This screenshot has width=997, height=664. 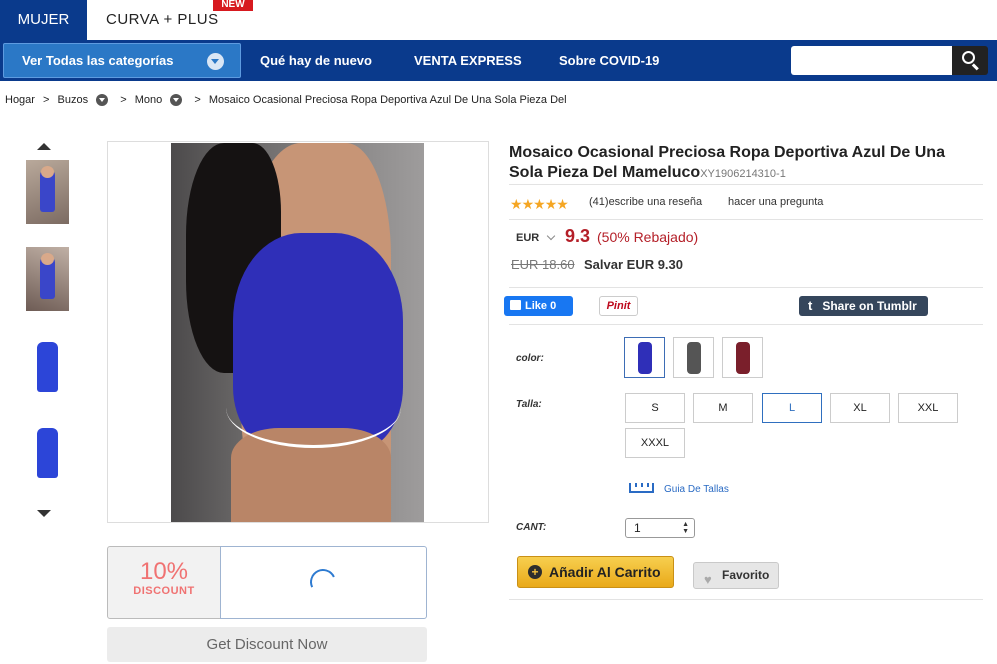 What do you see at coordinates (44, 146) in the screenshot?
I see `thumbs-up-arrow-icon` at bounding box center [44, 146].